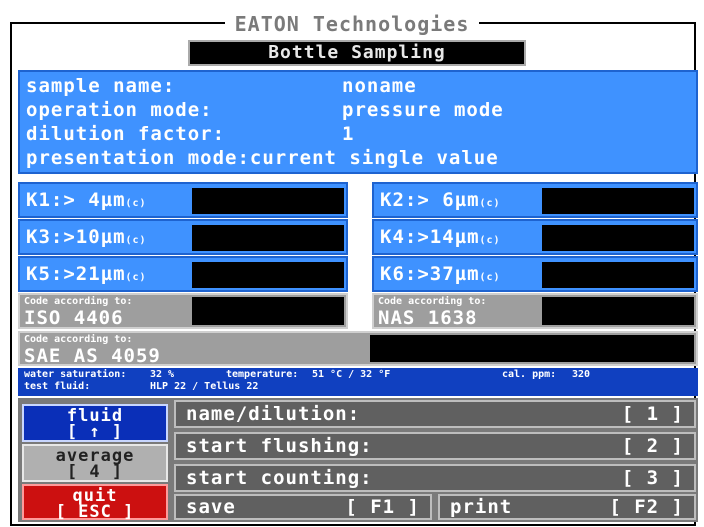 This screenshot has height=527, width=704. Describe the element at coordinates (211, 507) in the screenshot. I see `save-button-label: save` at that location.